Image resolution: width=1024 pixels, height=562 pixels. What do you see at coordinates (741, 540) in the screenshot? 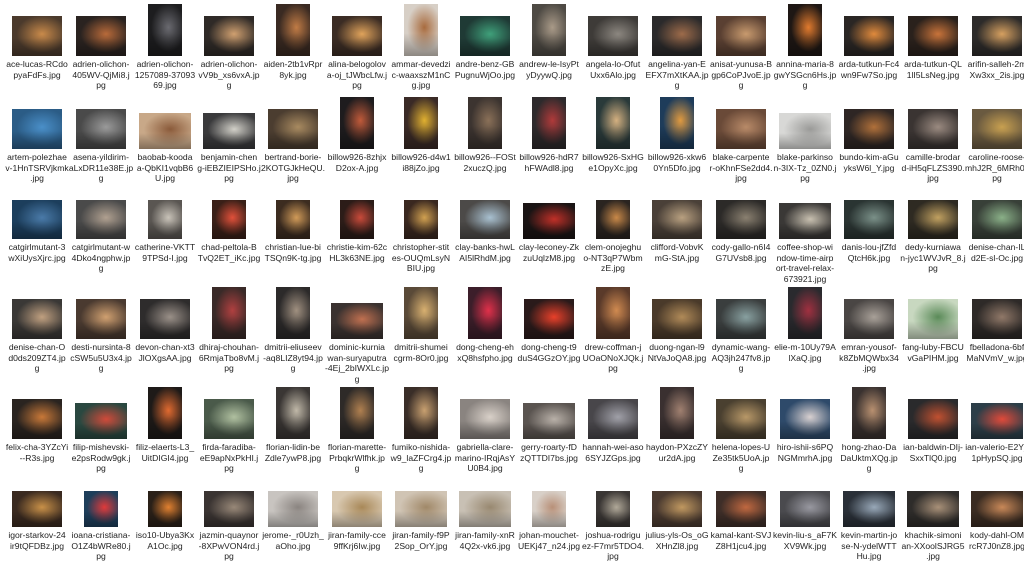
I see `file-name-label: kamal-kant-SVJ Z8H1jcu4.jpg` at bounding box center [741, 540].